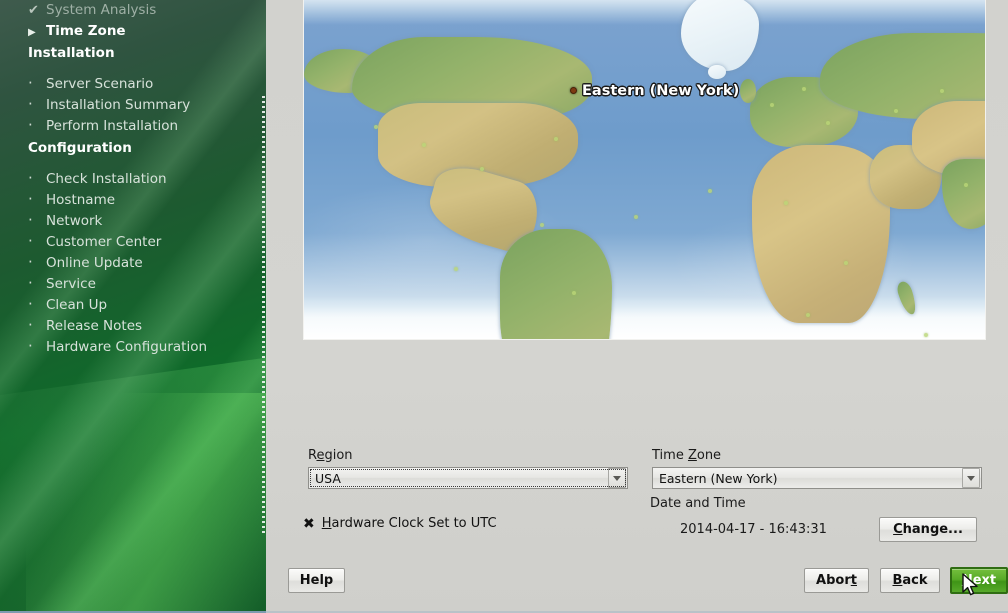  What do you see at coordinates (984, 580) in the screenshot?
I see `next-button-suffix: ext` at bounding box center [984, 580].